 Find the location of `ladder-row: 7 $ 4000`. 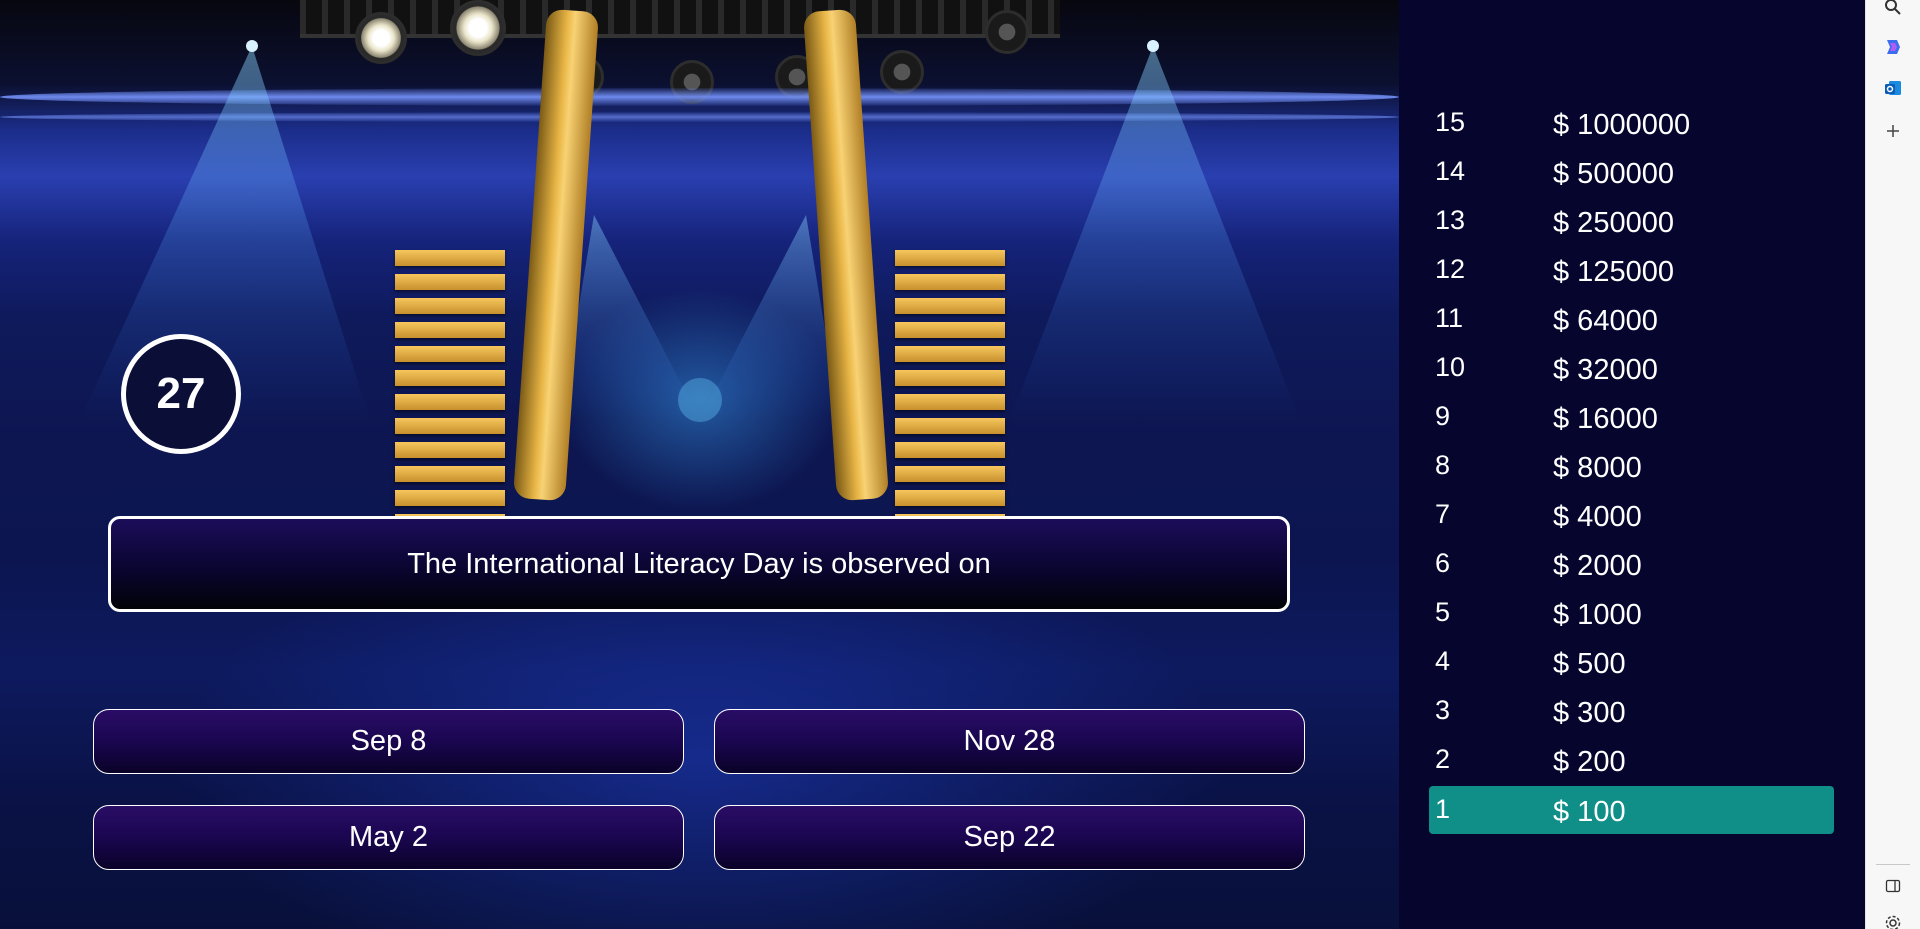

ladder-row: 7 $ 4000 is located at coordinates (1631, 515).